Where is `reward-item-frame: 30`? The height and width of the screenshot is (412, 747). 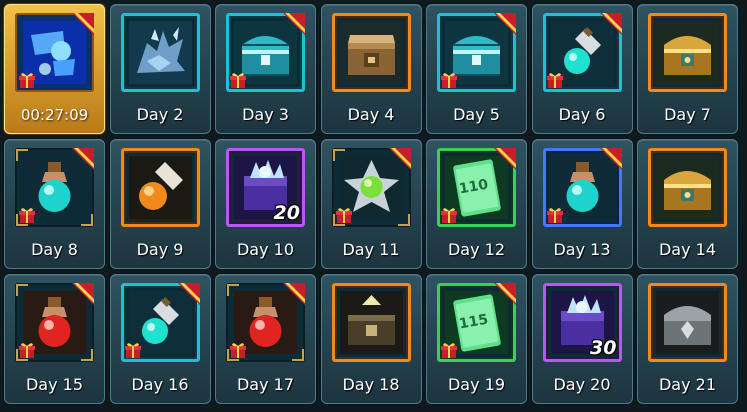 reward-item-frame: 30 is located at coordinates (582, 322).